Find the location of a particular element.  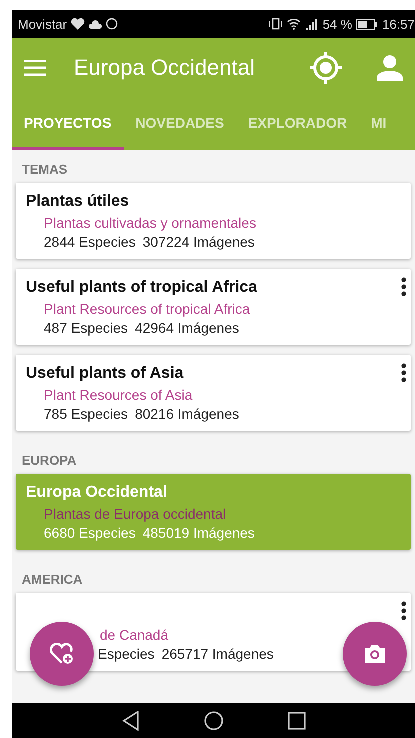

circle-icon is located at coordinates (112, 24).